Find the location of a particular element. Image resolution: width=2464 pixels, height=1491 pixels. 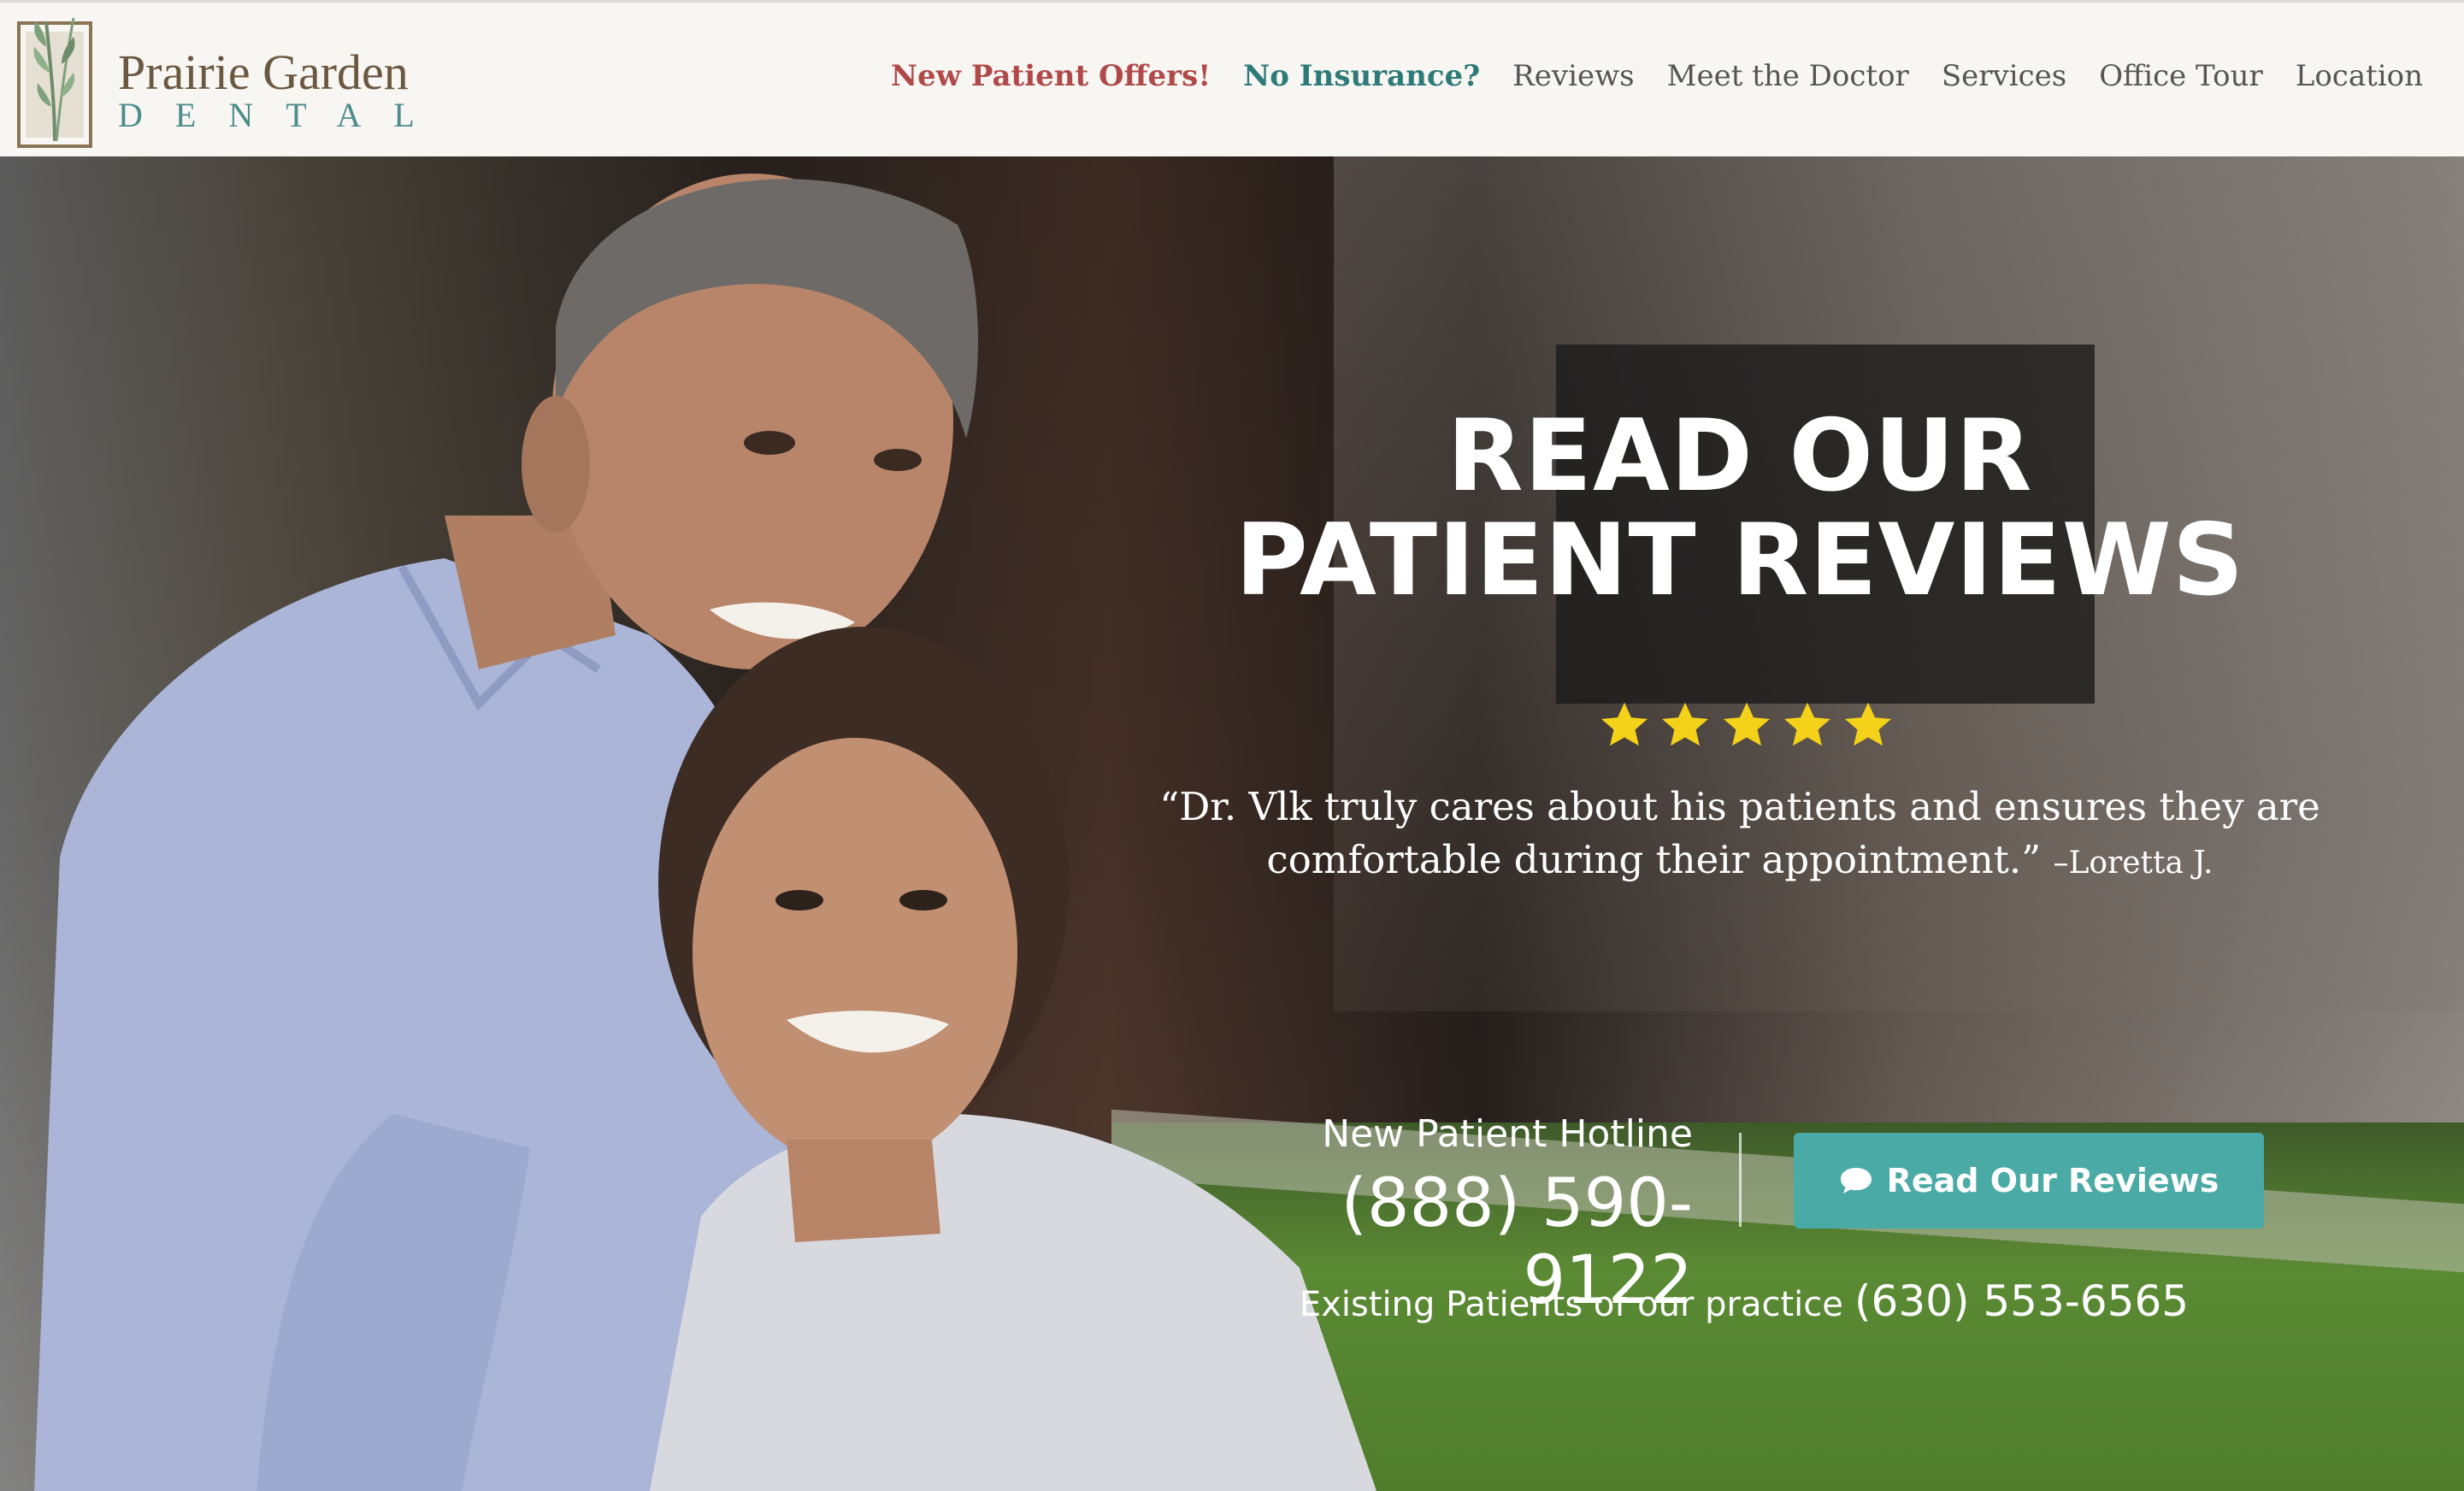

nav-new-patient-offers: New Patient Offers! is located at coordinates (1051, 76).